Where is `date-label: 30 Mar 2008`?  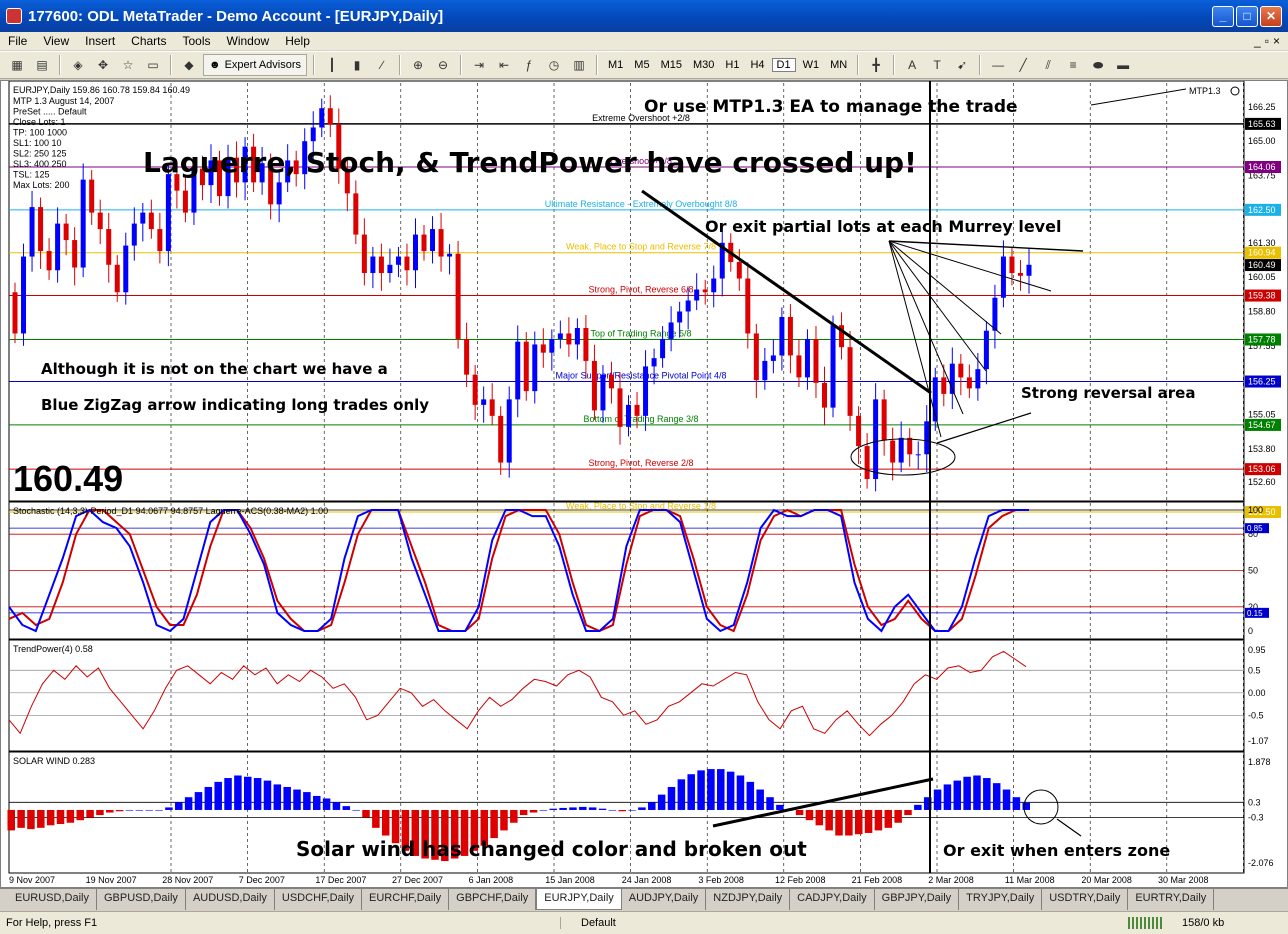 date-label: 30 Mar 2008 is located at coordinates (1183, 880).